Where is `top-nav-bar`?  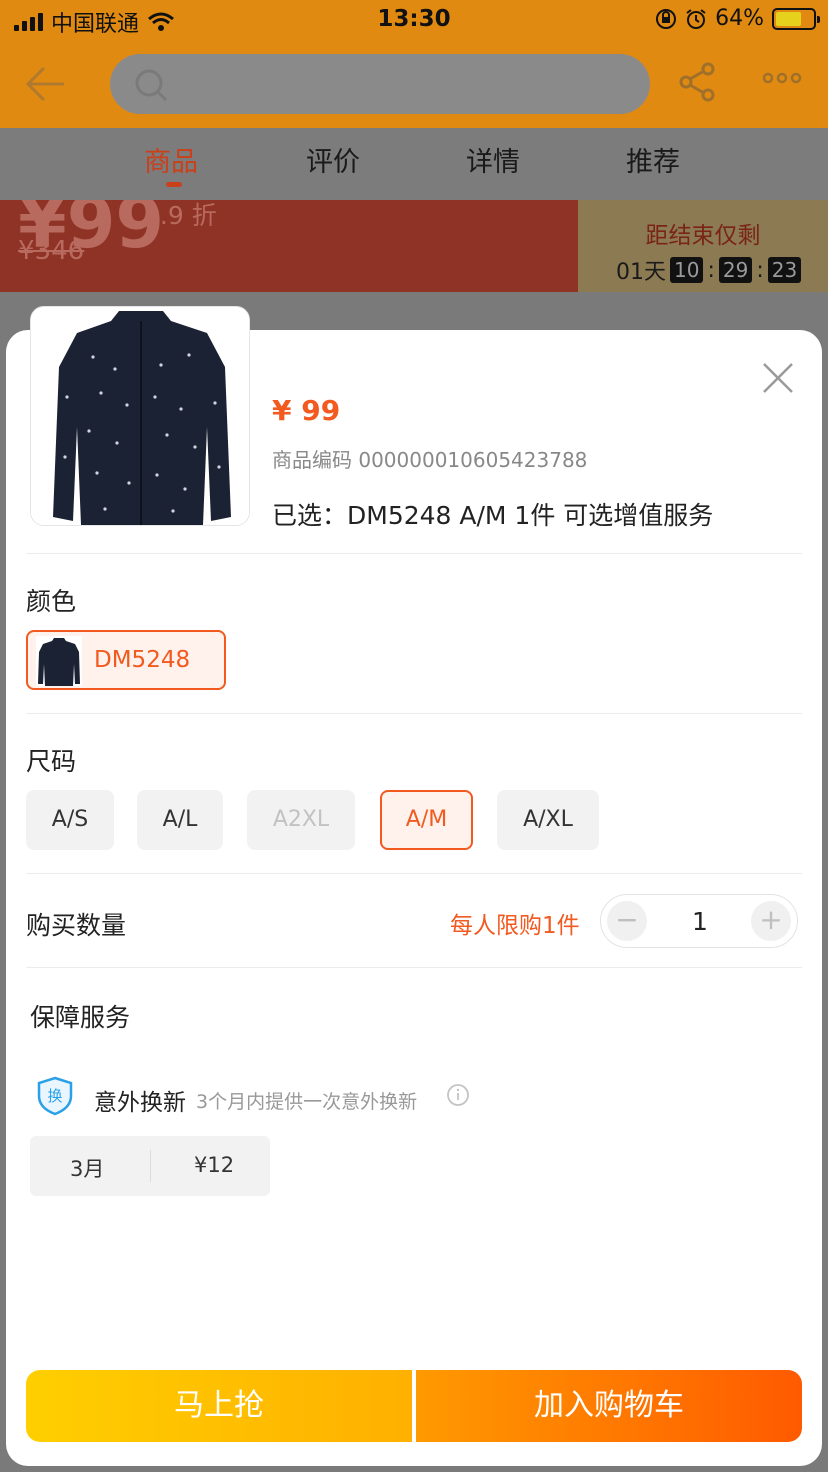 top-nav-bar is located at coordinates (414, 84).